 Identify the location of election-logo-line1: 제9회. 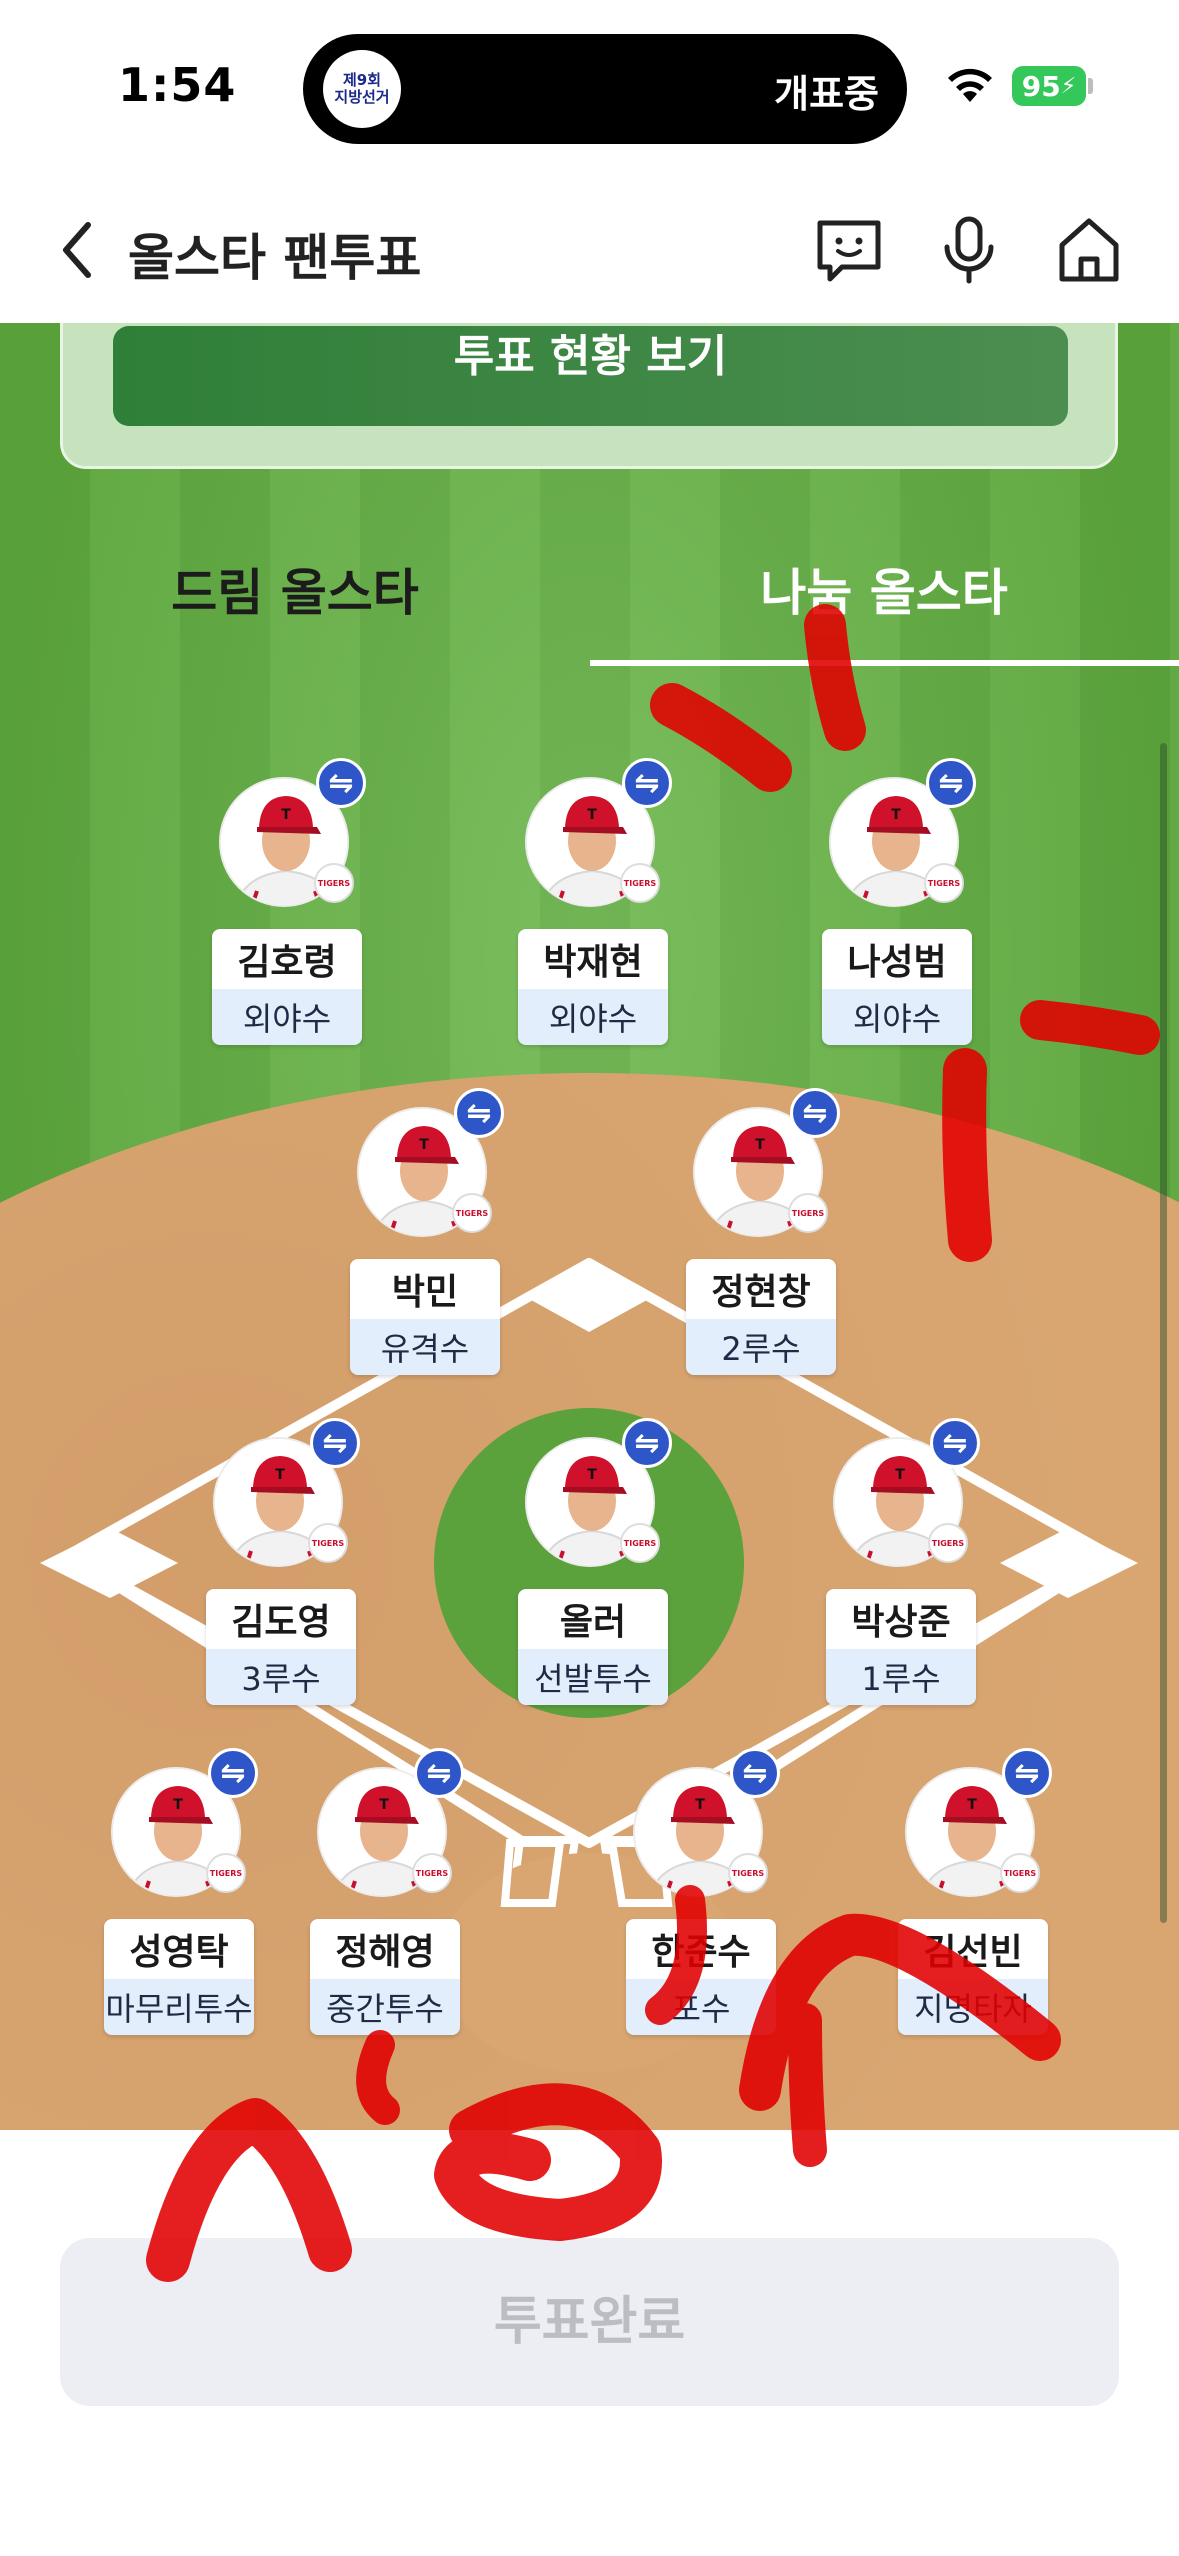
(362, 80).